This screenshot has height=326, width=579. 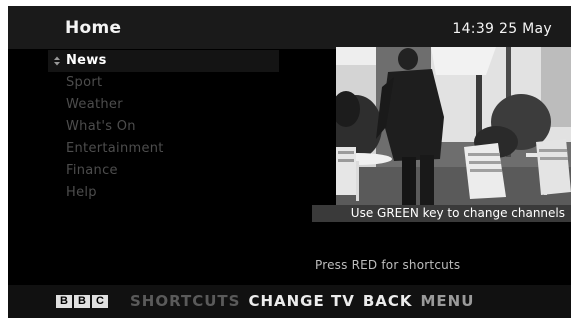 I want to click on page-title: Home, so click(x=93, y=28).